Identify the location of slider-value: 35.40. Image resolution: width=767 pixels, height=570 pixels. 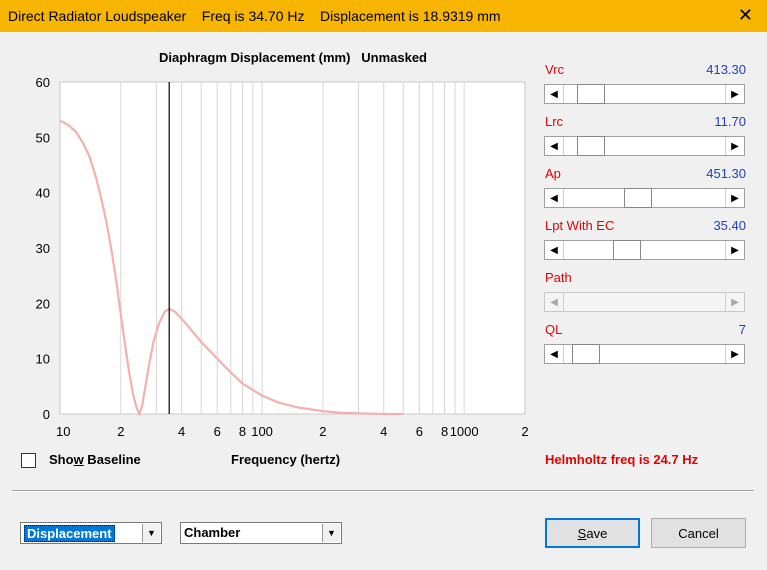
(729, 225).